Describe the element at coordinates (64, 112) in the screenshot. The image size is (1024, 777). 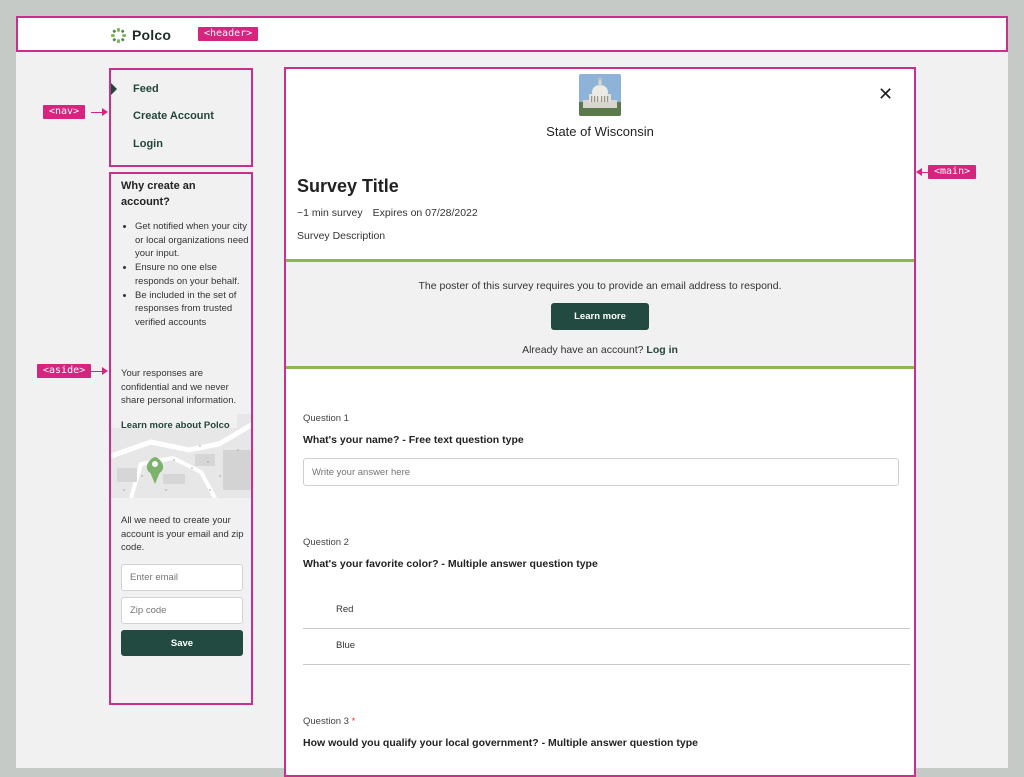
I see `nav-annotation-tag: <nav>` at that location.